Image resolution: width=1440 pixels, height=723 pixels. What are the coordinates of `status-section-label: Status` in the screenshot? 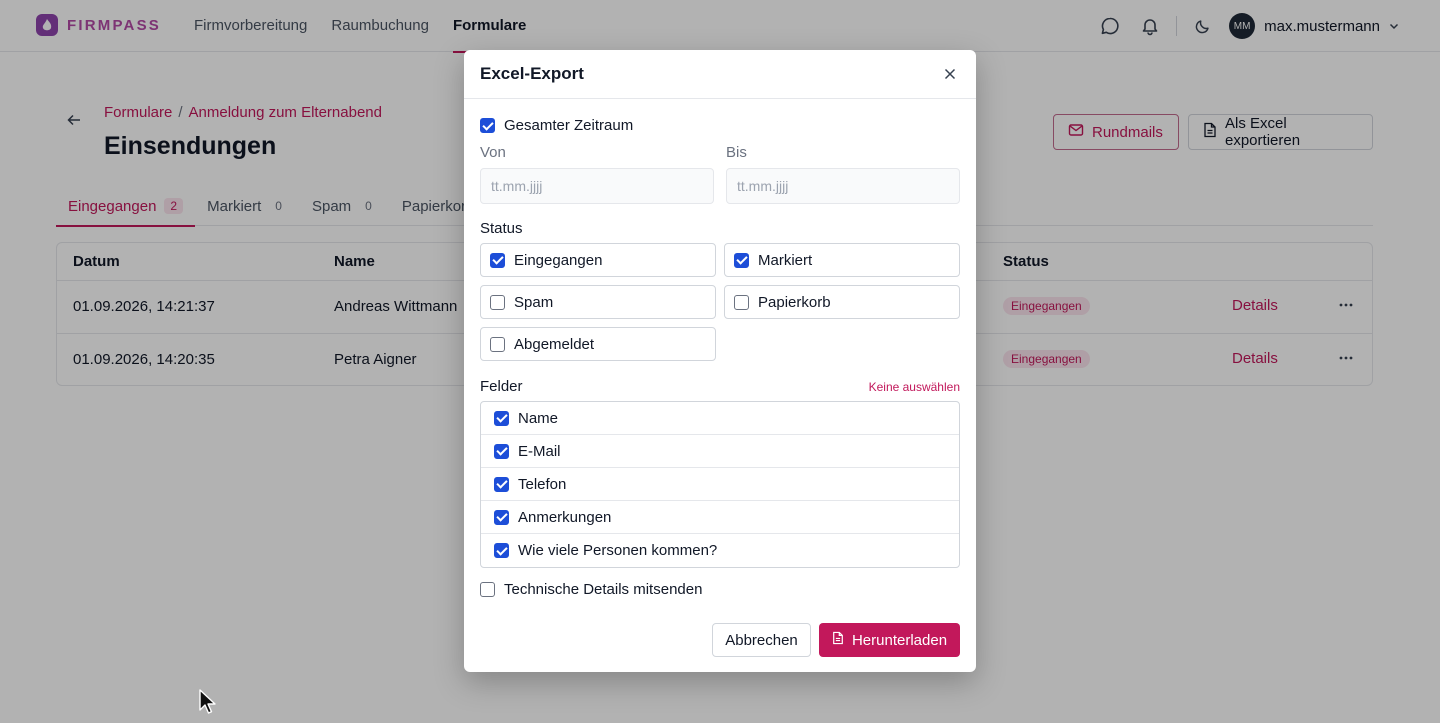 It's located at (501, 228).